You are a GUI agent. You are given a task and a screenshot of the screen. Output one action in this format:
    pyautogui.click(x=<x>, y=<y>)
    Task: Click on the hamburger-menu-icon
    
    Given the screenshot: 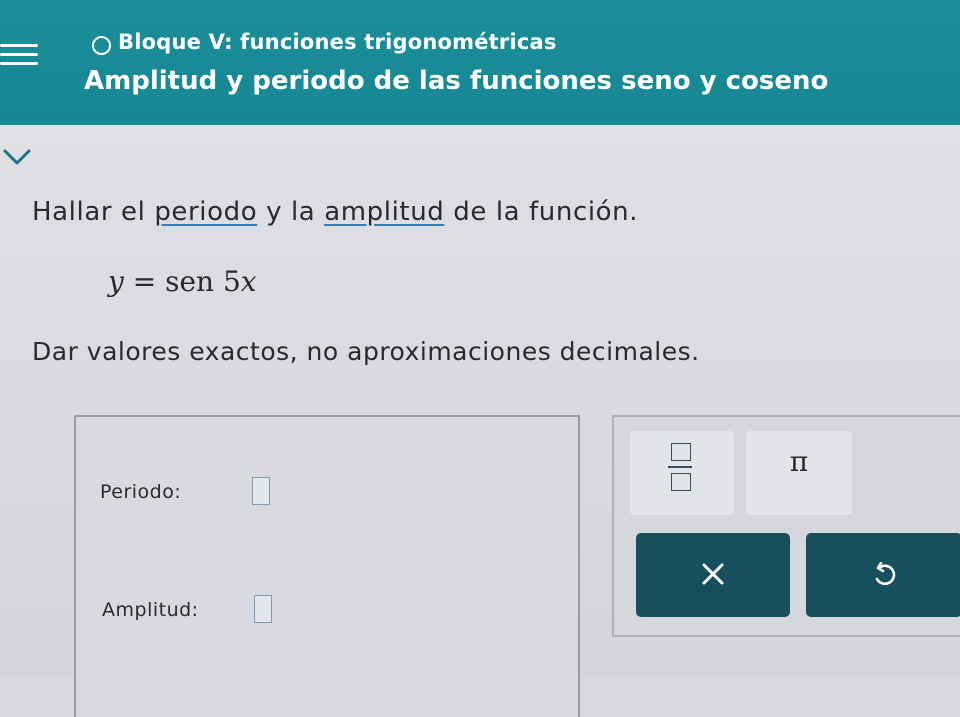 What is the action you would take?
    pyautogui.click(x=19, y=63)
    